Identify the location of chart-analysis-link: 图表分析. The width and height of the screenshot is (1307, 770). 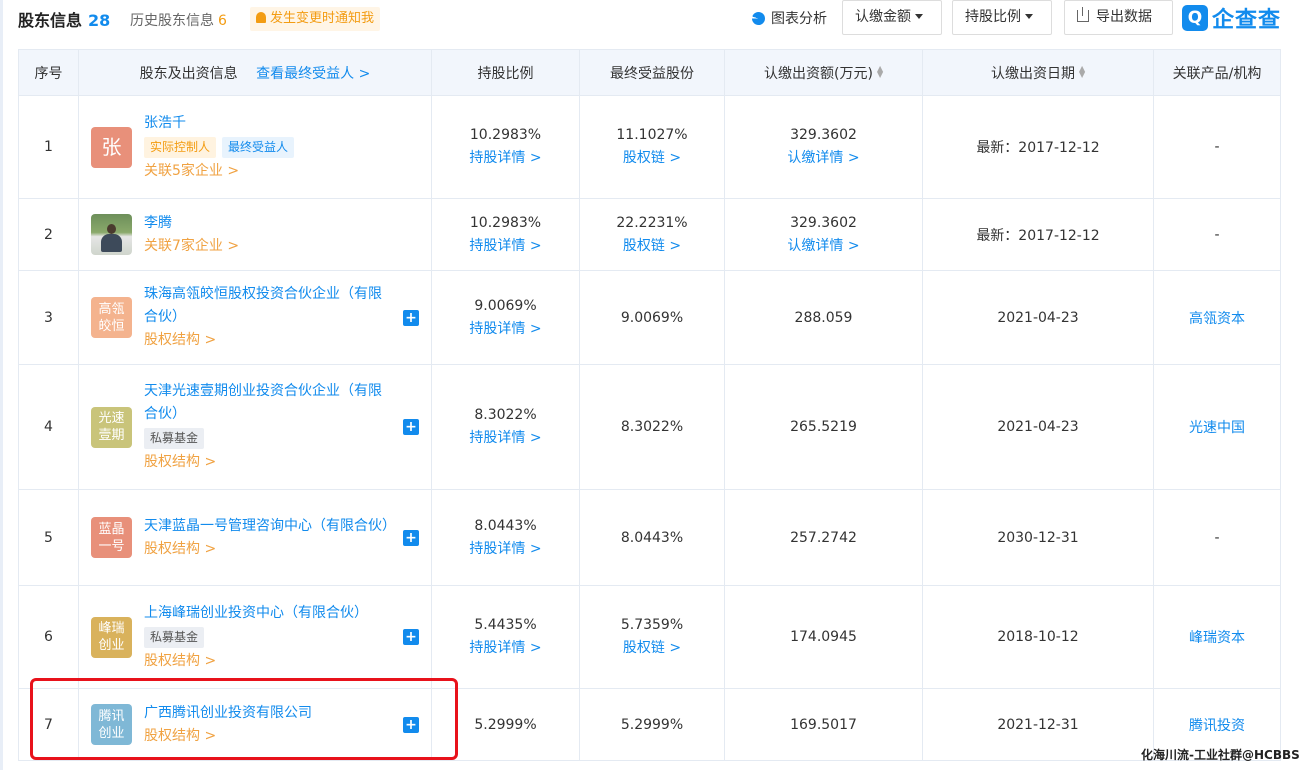
(789, 18).